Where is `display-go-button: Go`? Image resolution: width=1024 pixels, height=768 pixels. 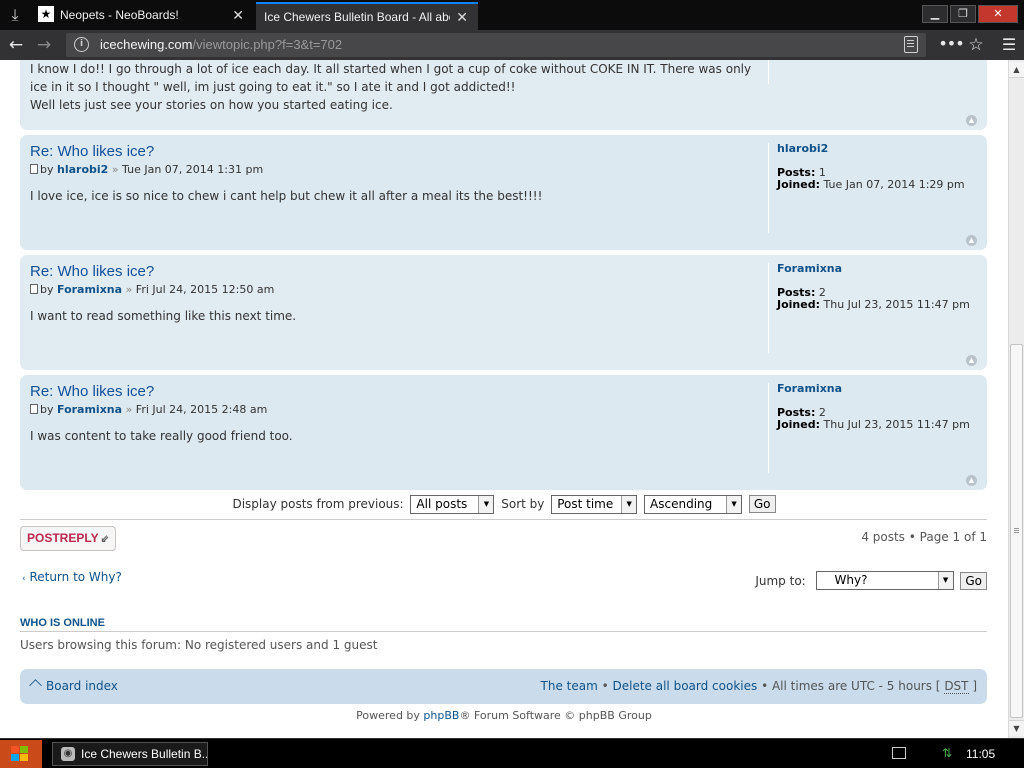
display-go-button: Go is located at coordinates (762, 504).